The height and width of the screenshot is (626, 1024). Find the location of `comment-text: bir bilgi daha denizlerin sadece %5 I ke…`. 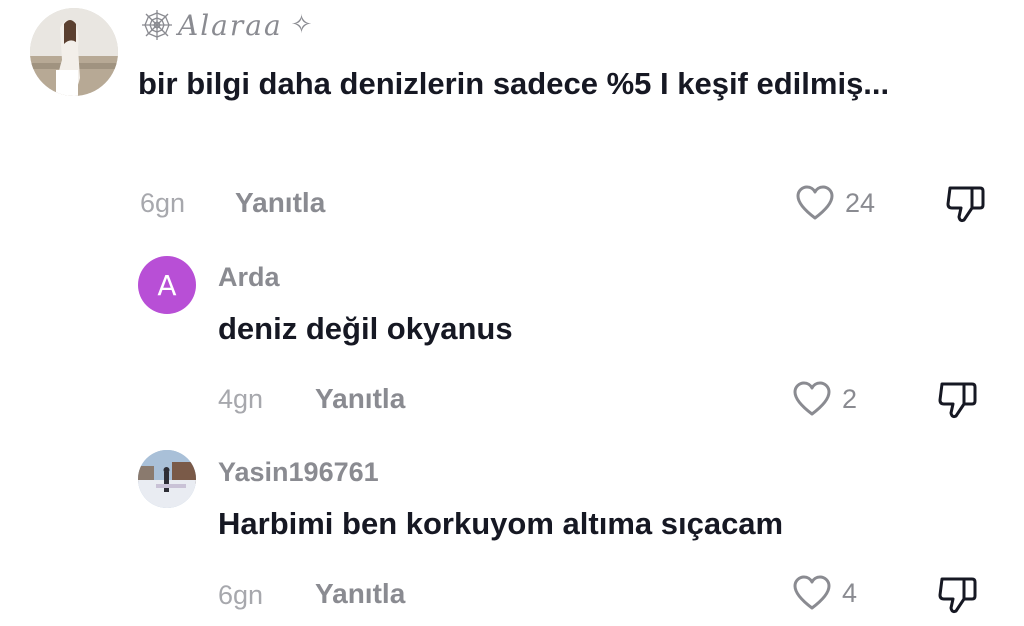

comment-text: bir bilgi daha denizlerin sadece %5 I ke… is located at coordinates (514, 83).